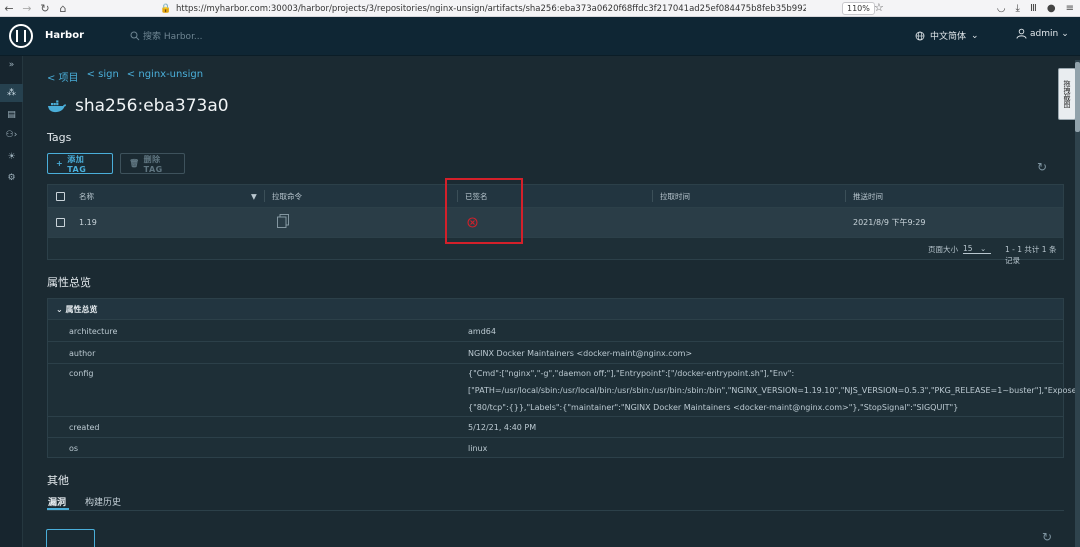  What do you see at coordinates (86, 196) in the screenshot?
I see `column-name: 名称` at bounding box center [86, 196].